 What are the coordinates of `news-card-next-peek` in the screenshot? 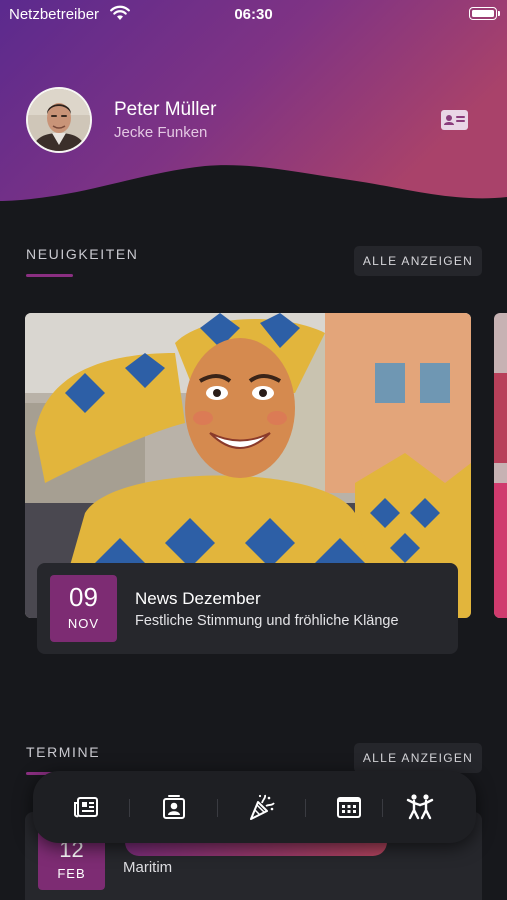 It's located at (500, 465).